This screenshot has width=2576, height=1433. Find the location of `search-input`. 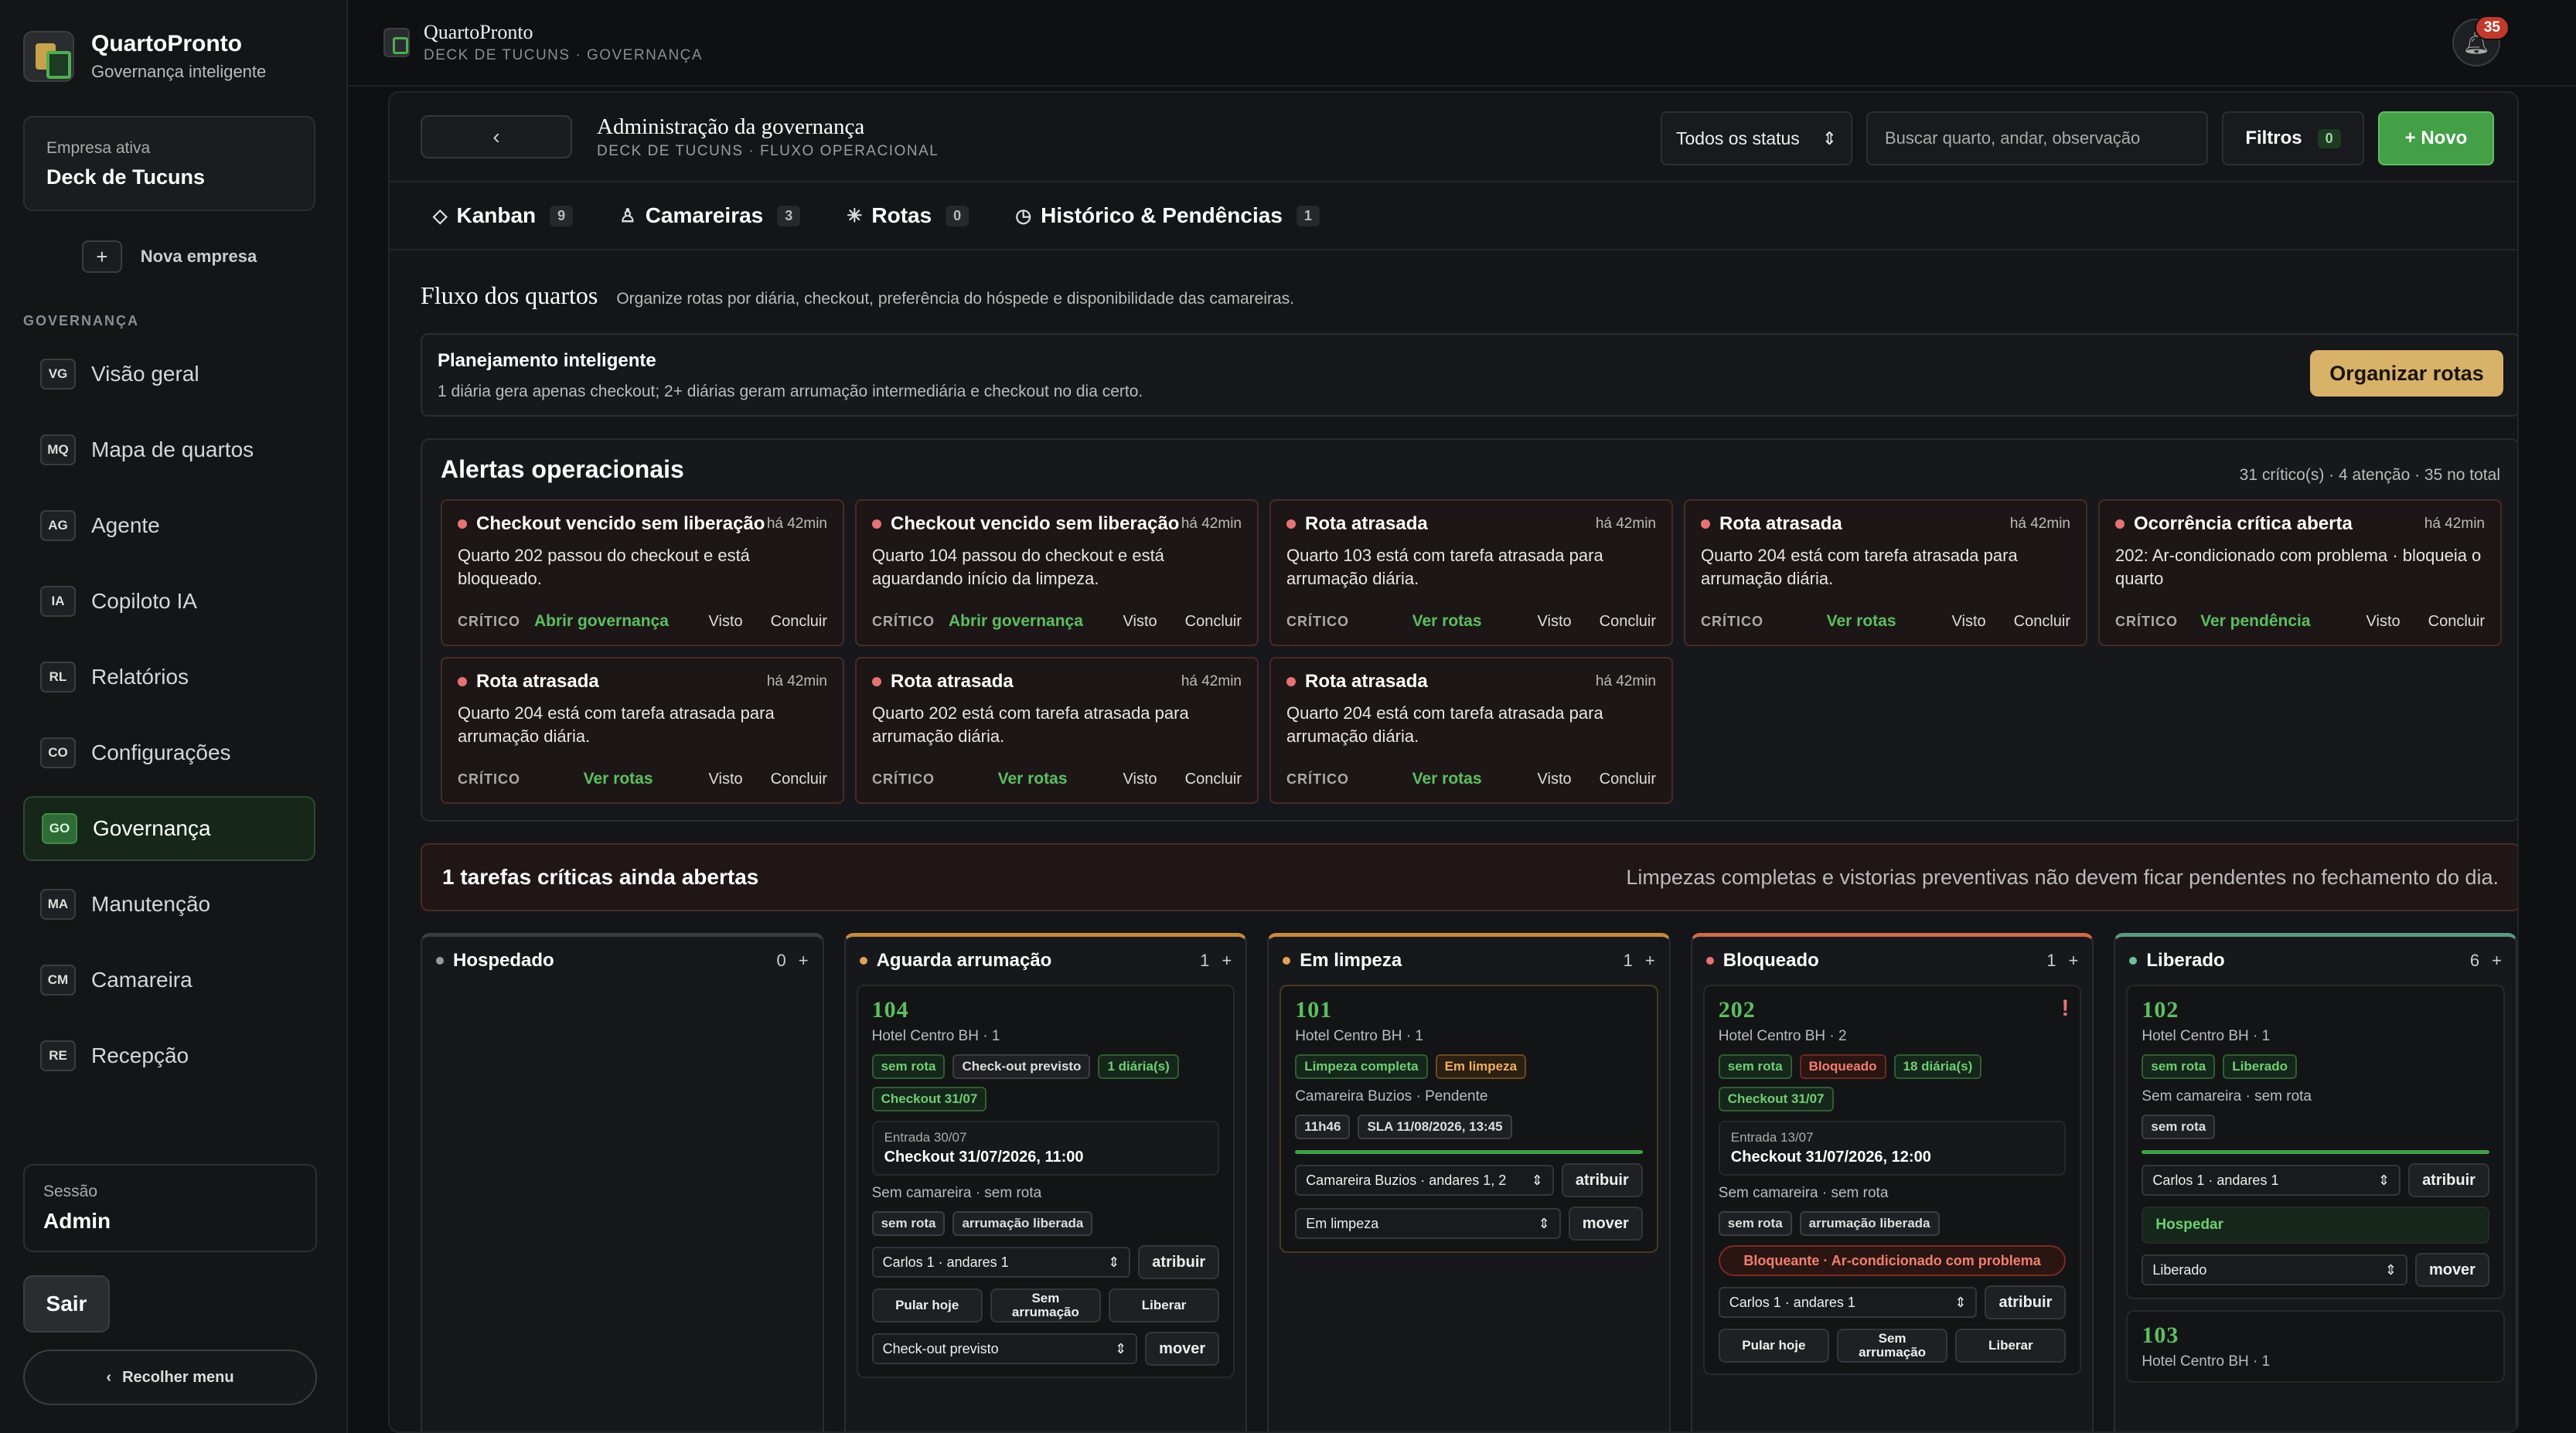

search-input is located at coordinates (2037, 138).